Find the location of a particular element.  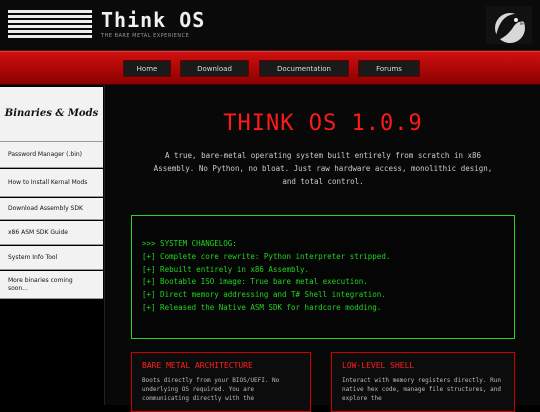

nav-forums: Forums is located at coordinates (389, 68).